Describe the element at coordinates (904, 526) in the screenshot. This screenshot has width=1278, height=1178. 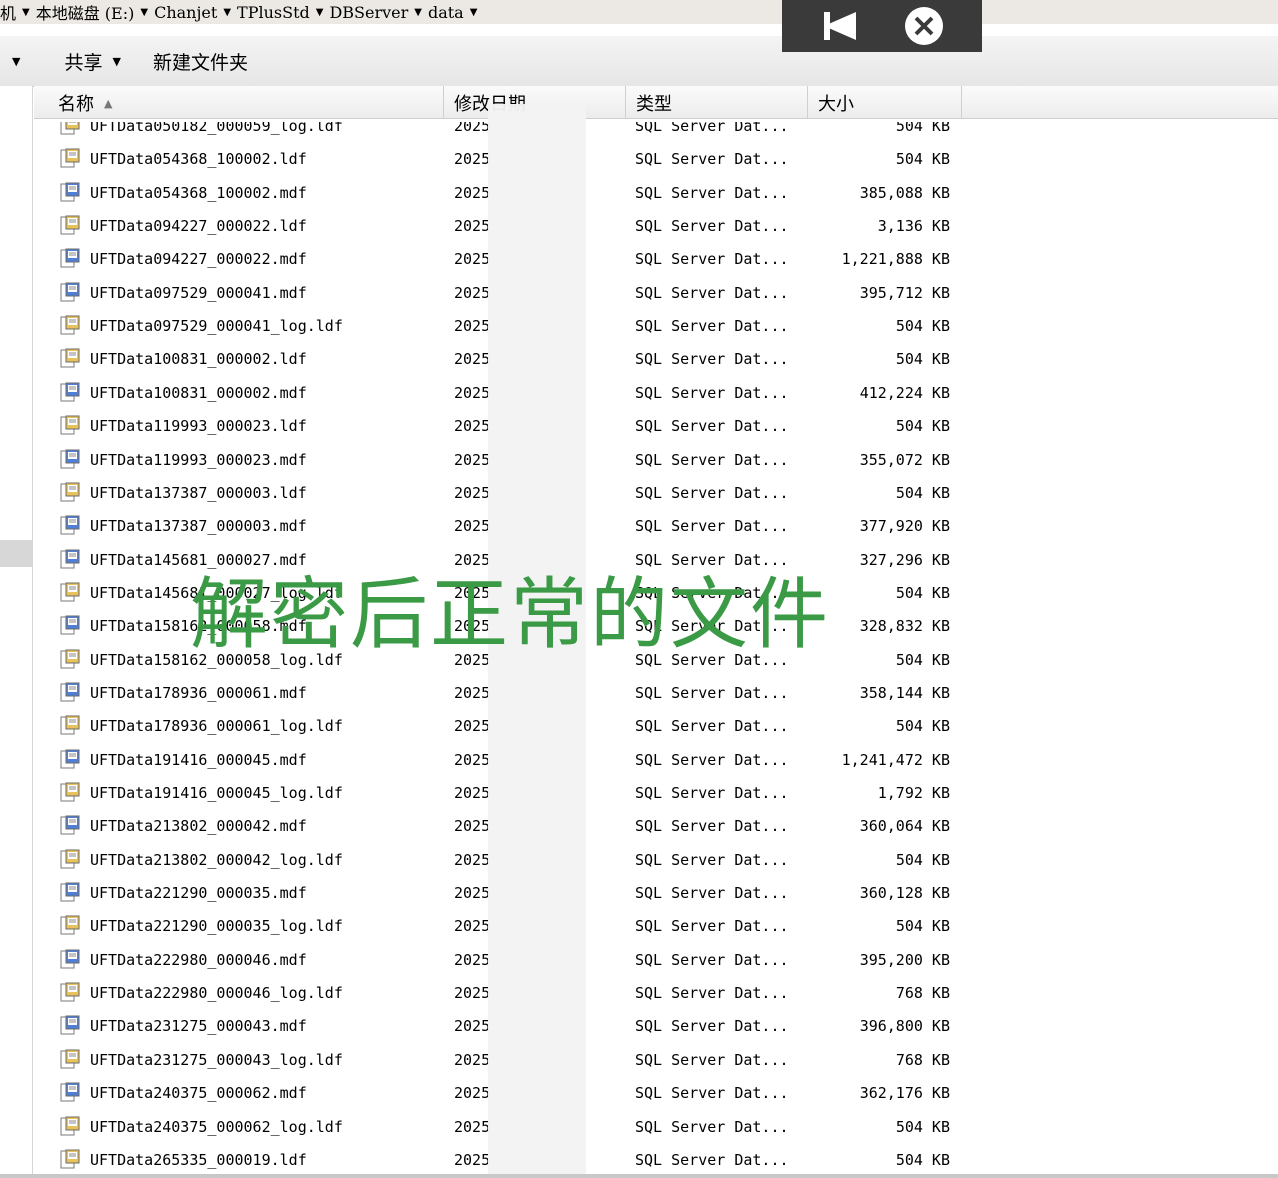
I see `file-size: 377,920 KB` at that location.